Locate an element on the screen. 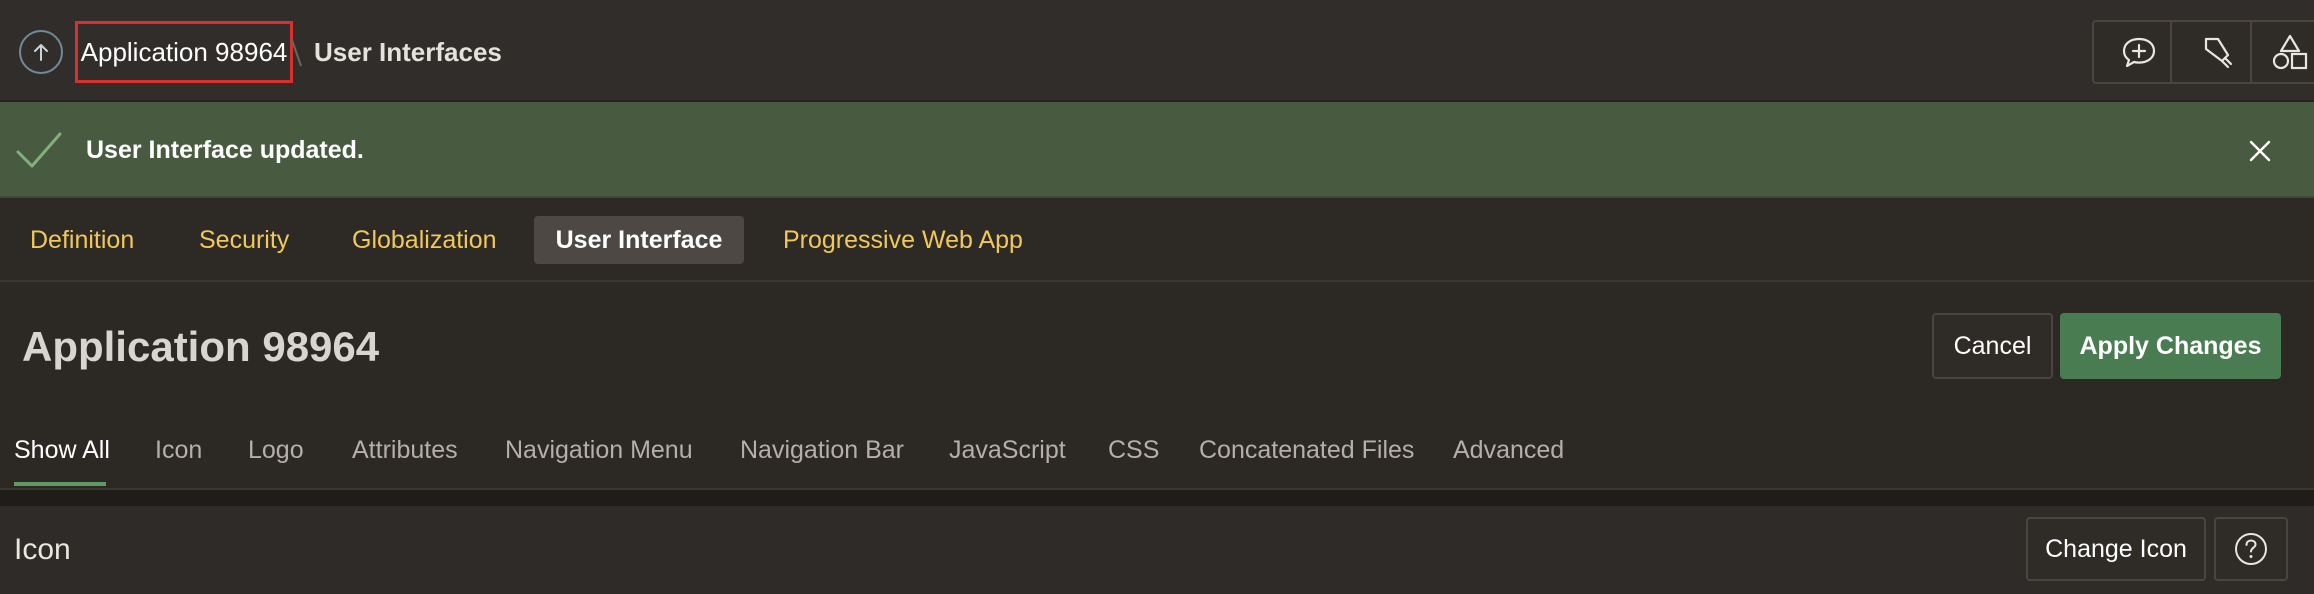 The width and height of the screenshot is (2314, 594). add-comment-icon is located at coordinates (2139, 52).